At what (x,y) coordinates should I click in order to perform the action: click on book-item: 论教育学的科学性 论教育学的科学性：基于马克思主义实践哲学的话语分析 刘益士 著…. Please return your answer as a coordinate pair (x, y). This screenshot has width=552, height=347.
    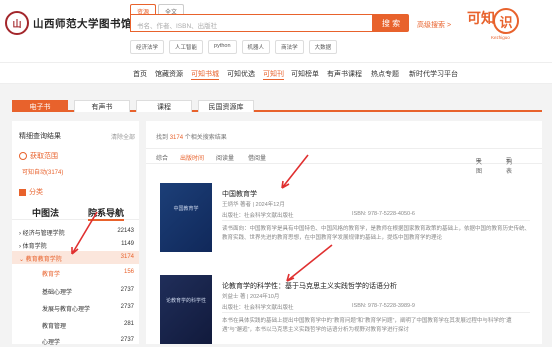
    Looking at the image, I should click on (345, 310).